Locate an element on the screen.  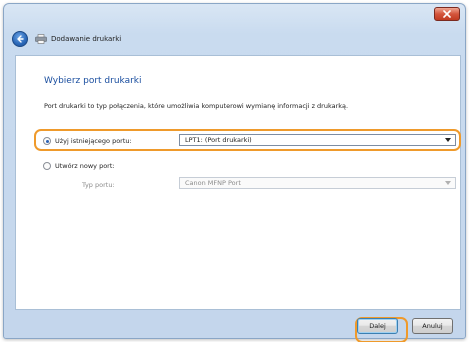
existing-port-radio is located at coordinates (47, 141).